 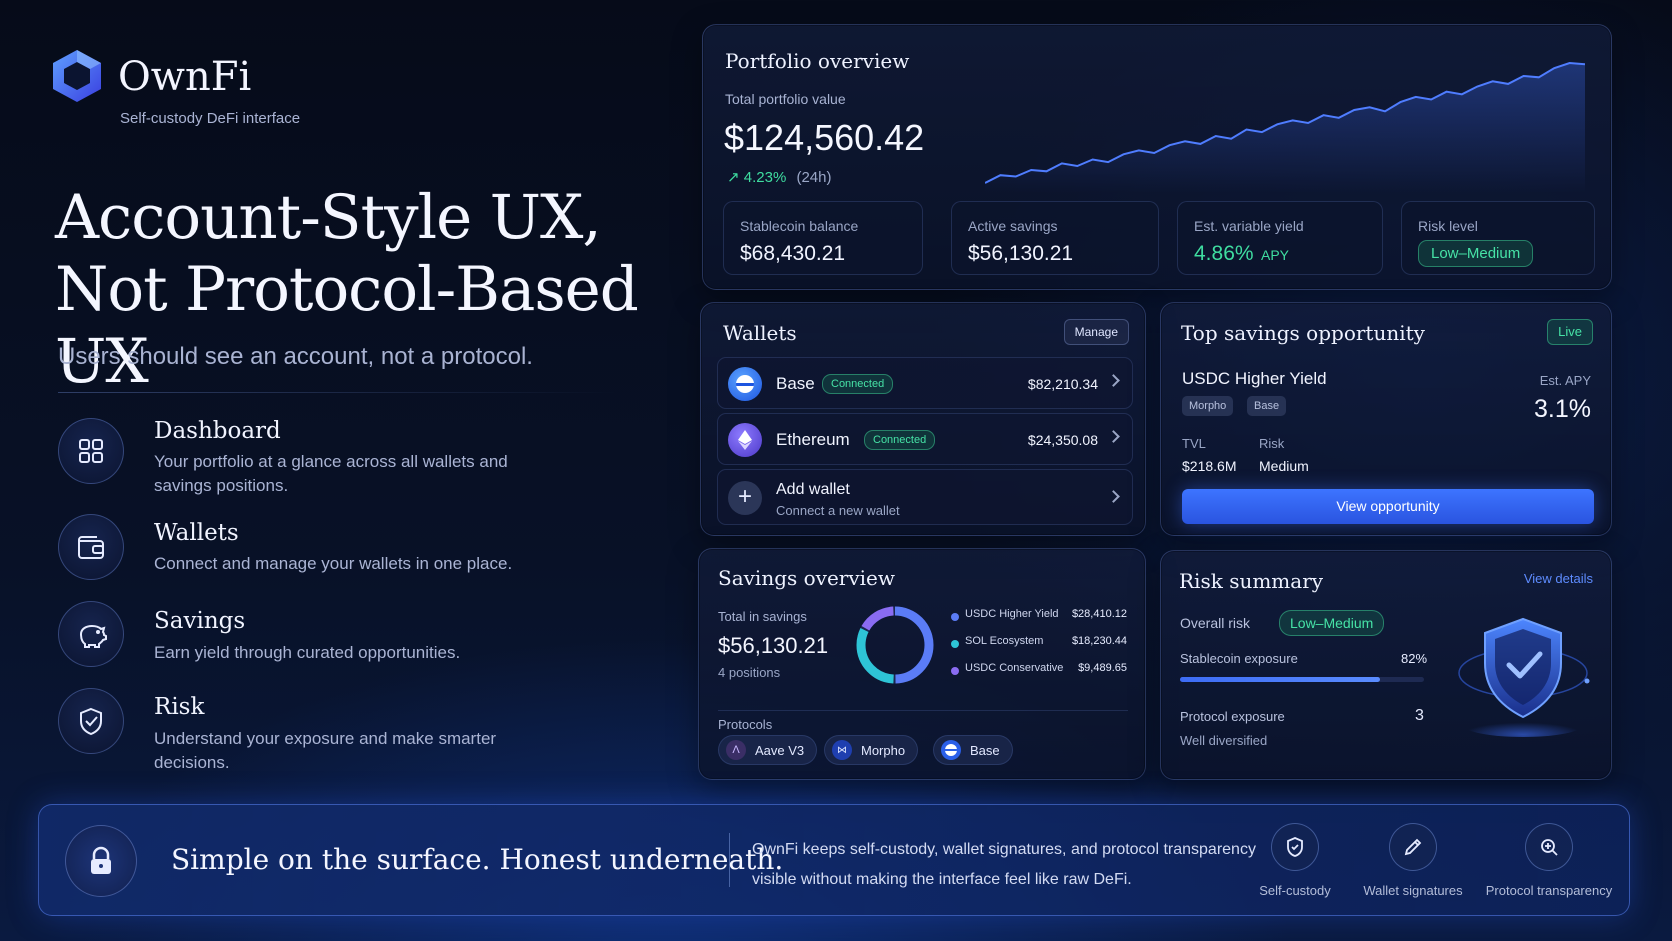 I want to click on portfolio-title: Portfolio overview, so click(x=817, y=61).